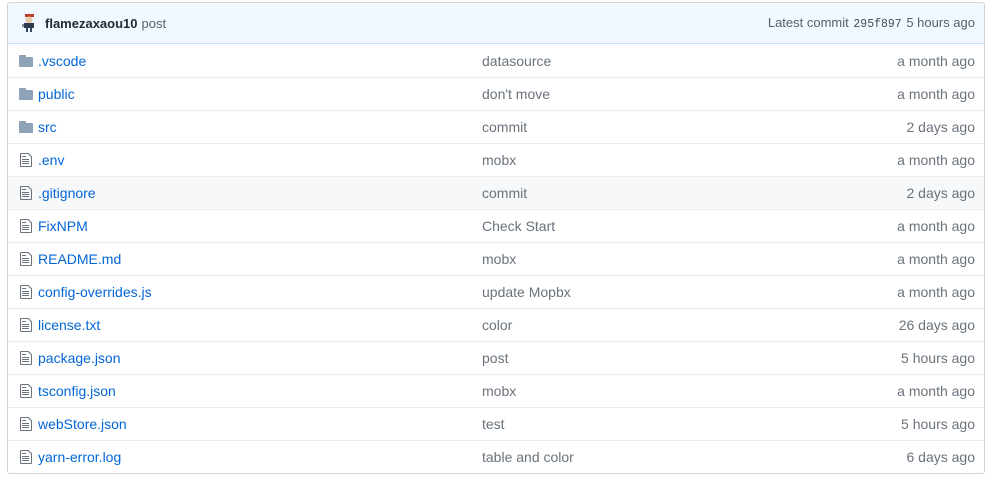 The image size is (993, 483). I want to click on file-row-gitignore: .gitignore commit 2 days ago, so click(496, 192).